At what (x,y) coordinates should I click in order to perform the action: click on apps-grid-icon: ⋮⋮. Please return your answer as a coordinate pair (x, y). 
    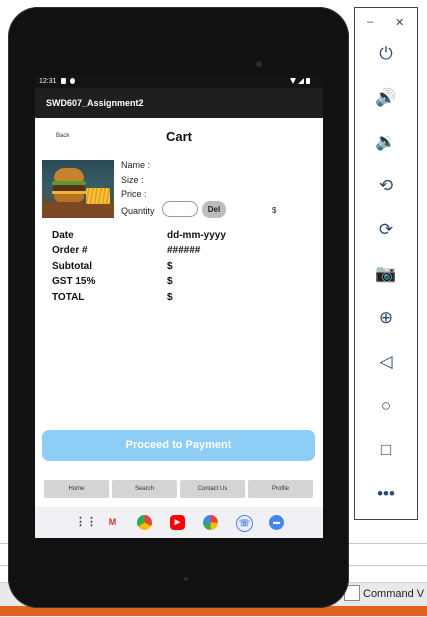
    Looking at the image, I should click on (86, 522).